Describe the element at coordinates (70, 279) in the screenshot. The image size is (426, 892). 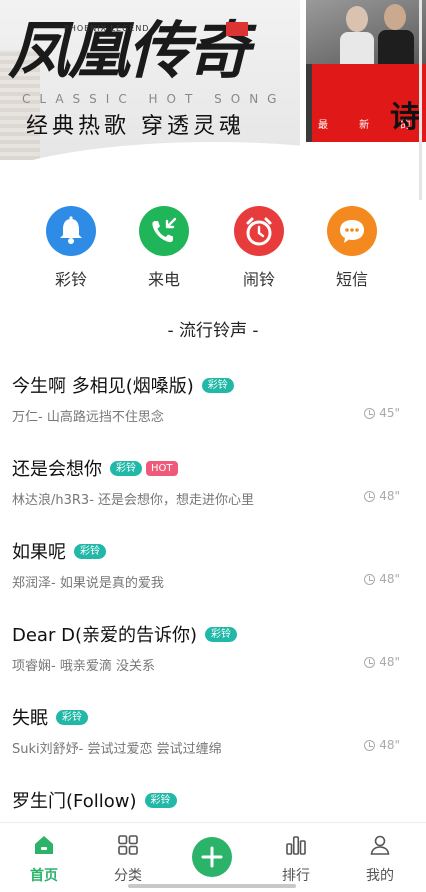
I see `shortcut-label: 彩铃` at that location.